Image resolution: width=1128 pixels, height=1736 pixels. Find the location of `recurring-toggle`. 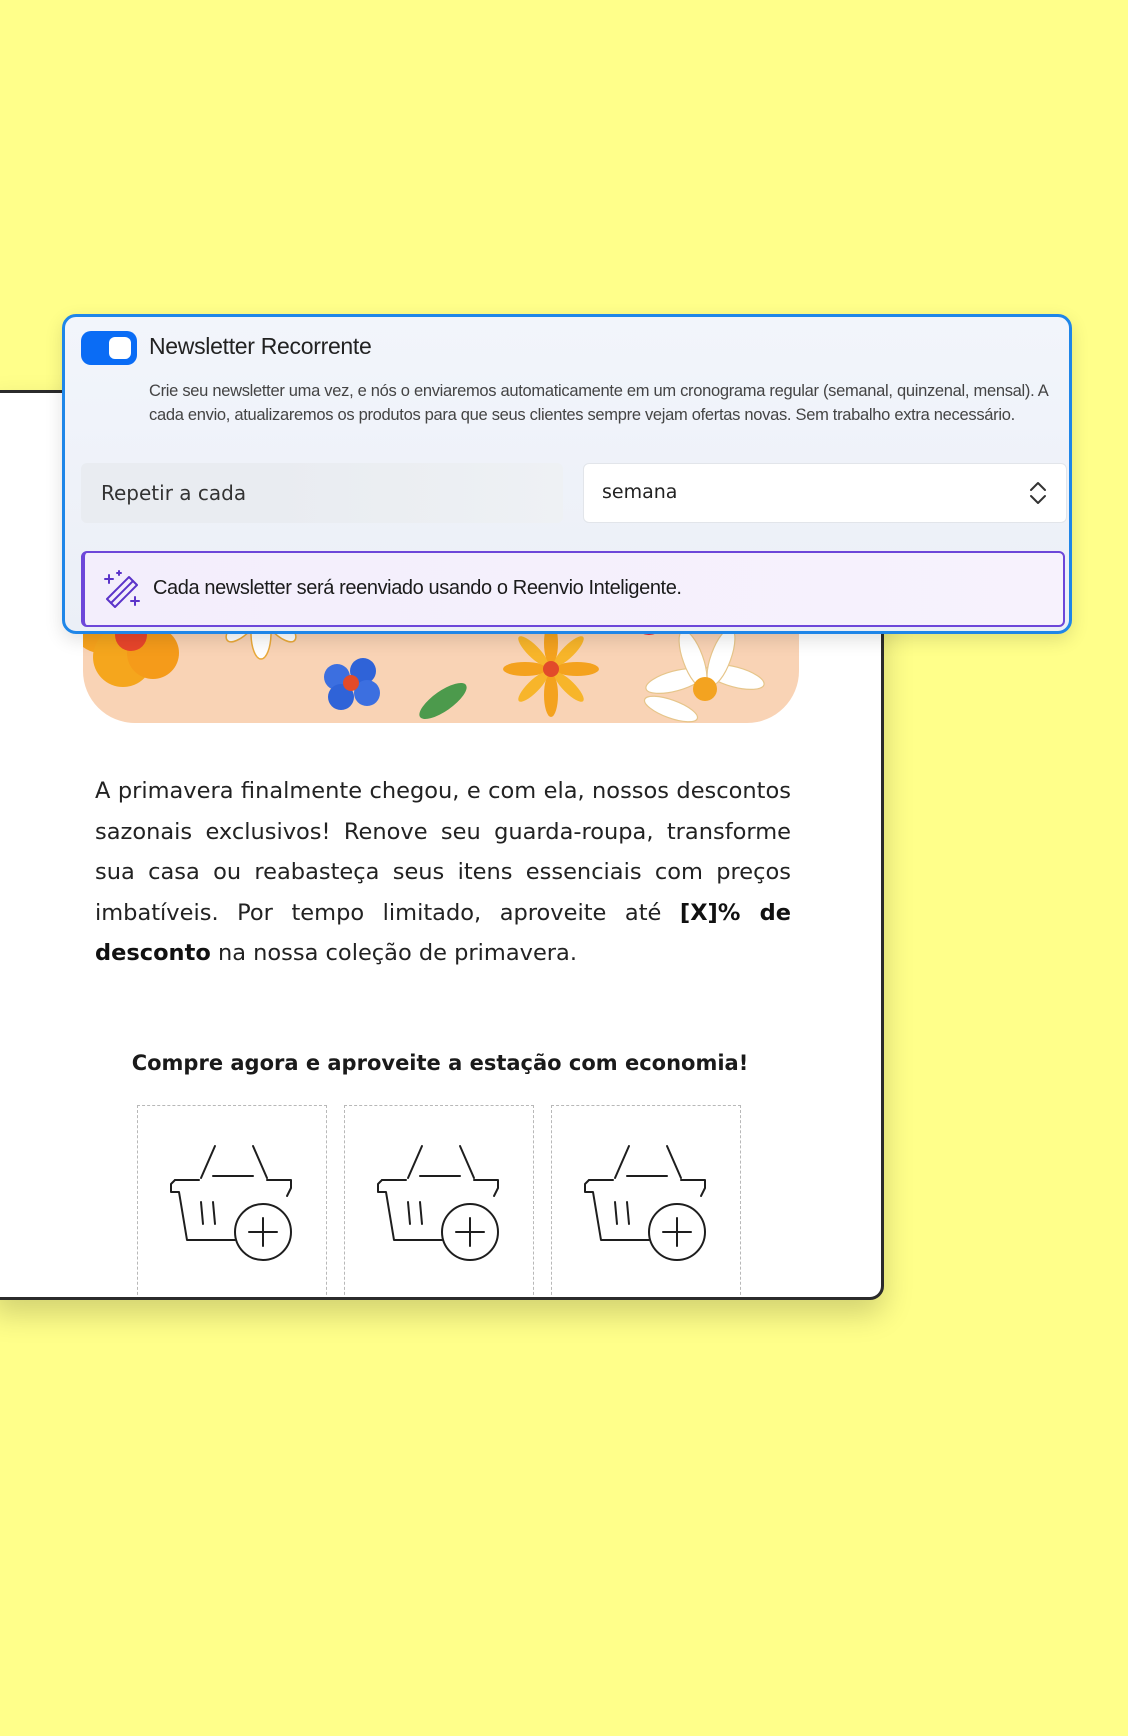

recurring-toggle is located at coordinates (109, 348).